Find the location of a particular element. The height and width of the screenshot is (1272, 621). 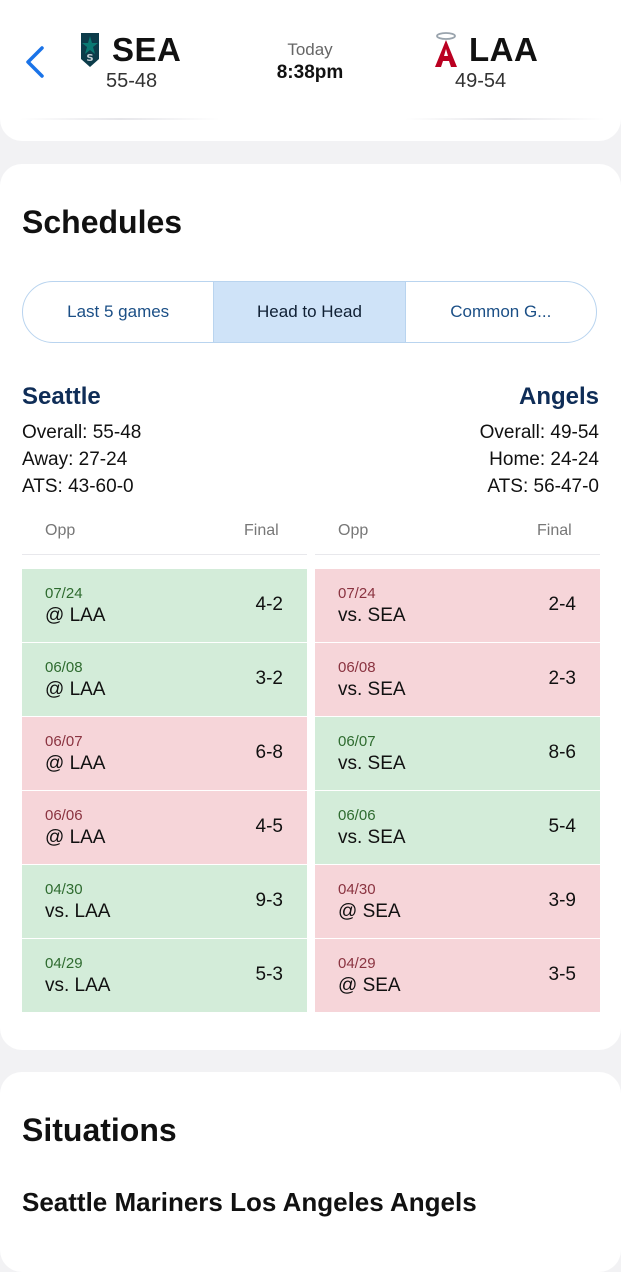

game-day: Today is located at coordinates (310, 49).